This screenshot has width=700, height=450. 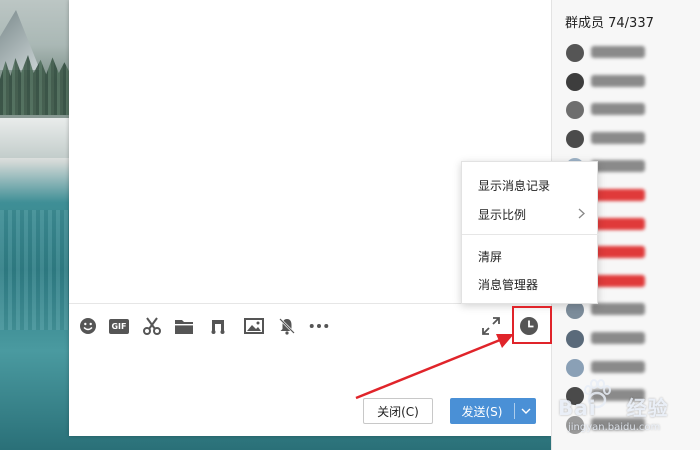 What do you see at coordinates (609, 23) in the screenshot?
I see `member-panel-title: 群成员 74/337` at bounding box center [609, 23].